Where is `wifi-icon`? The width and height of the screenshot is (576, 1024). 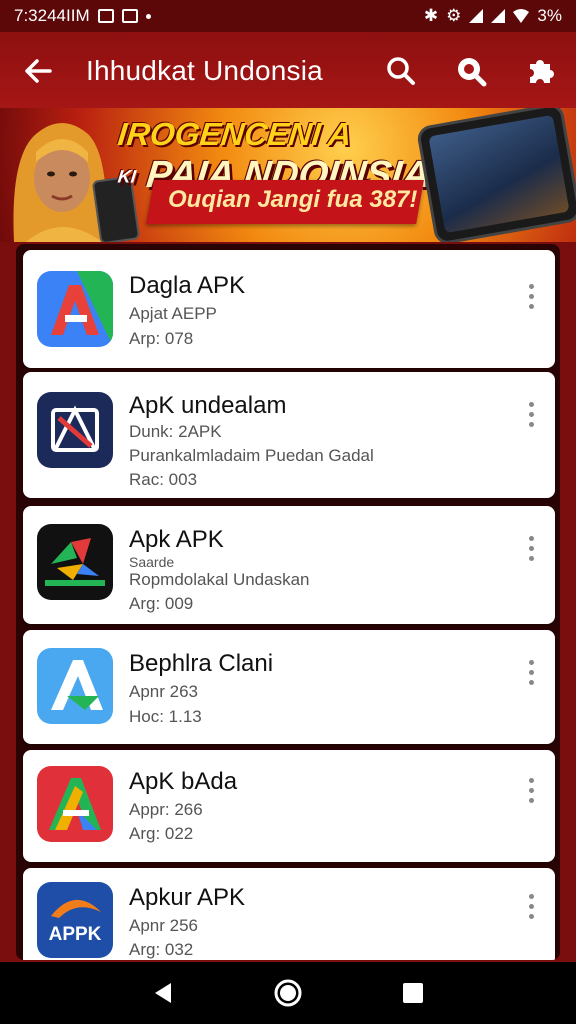 wifi-icon is located at coordinates (521, 16).